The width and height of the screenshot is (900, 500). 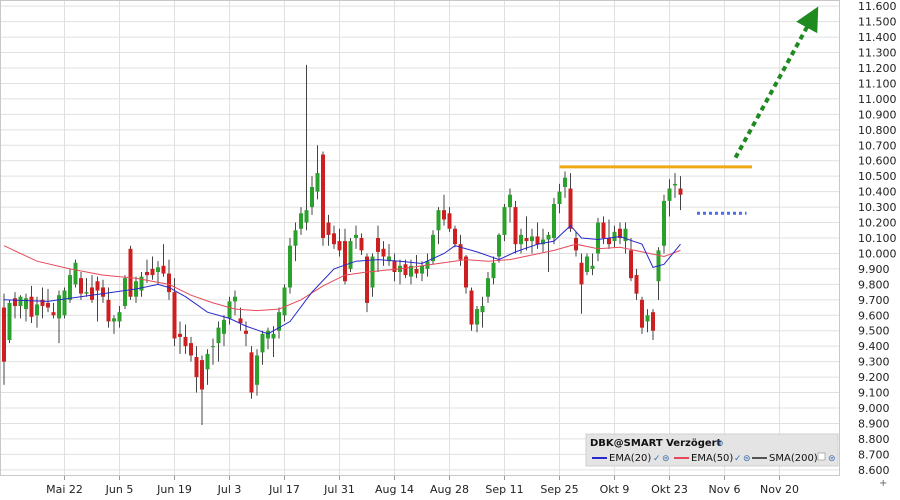 What do you see at coordinates (877, 176) in the screenshot?
I see `y-tick-label: 10.500` at bounding box center [877, 176].